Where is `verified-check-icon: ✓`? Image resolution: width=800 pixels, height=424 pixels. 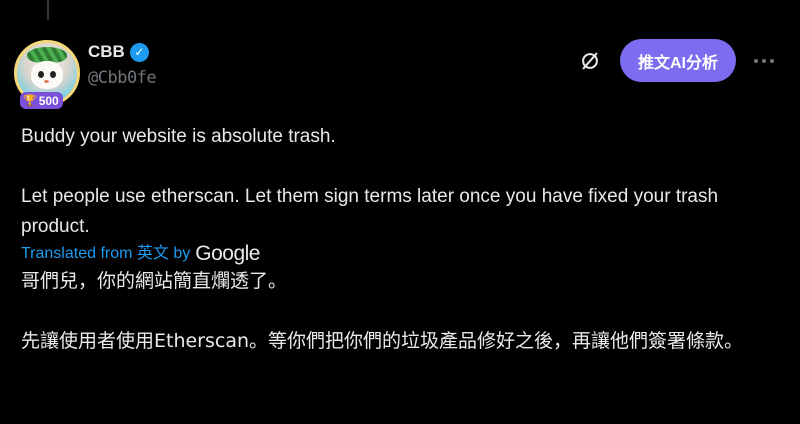
verified-check-icon: ✓ is located at coordinates (139, 52).